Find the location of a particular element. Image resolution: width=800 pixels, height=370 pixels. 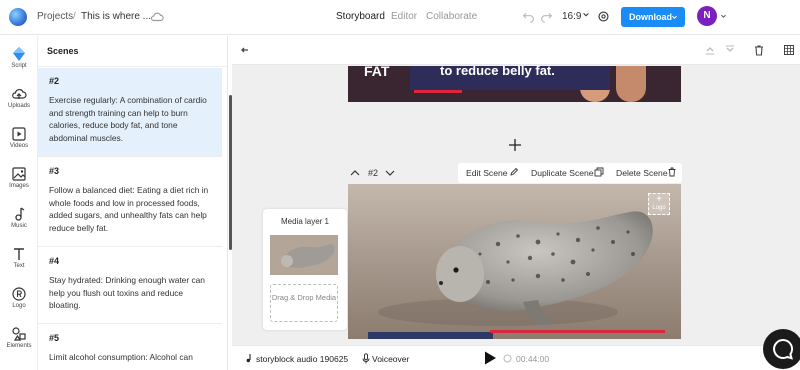

grid-view-icon is located at coordinates (789, 50).